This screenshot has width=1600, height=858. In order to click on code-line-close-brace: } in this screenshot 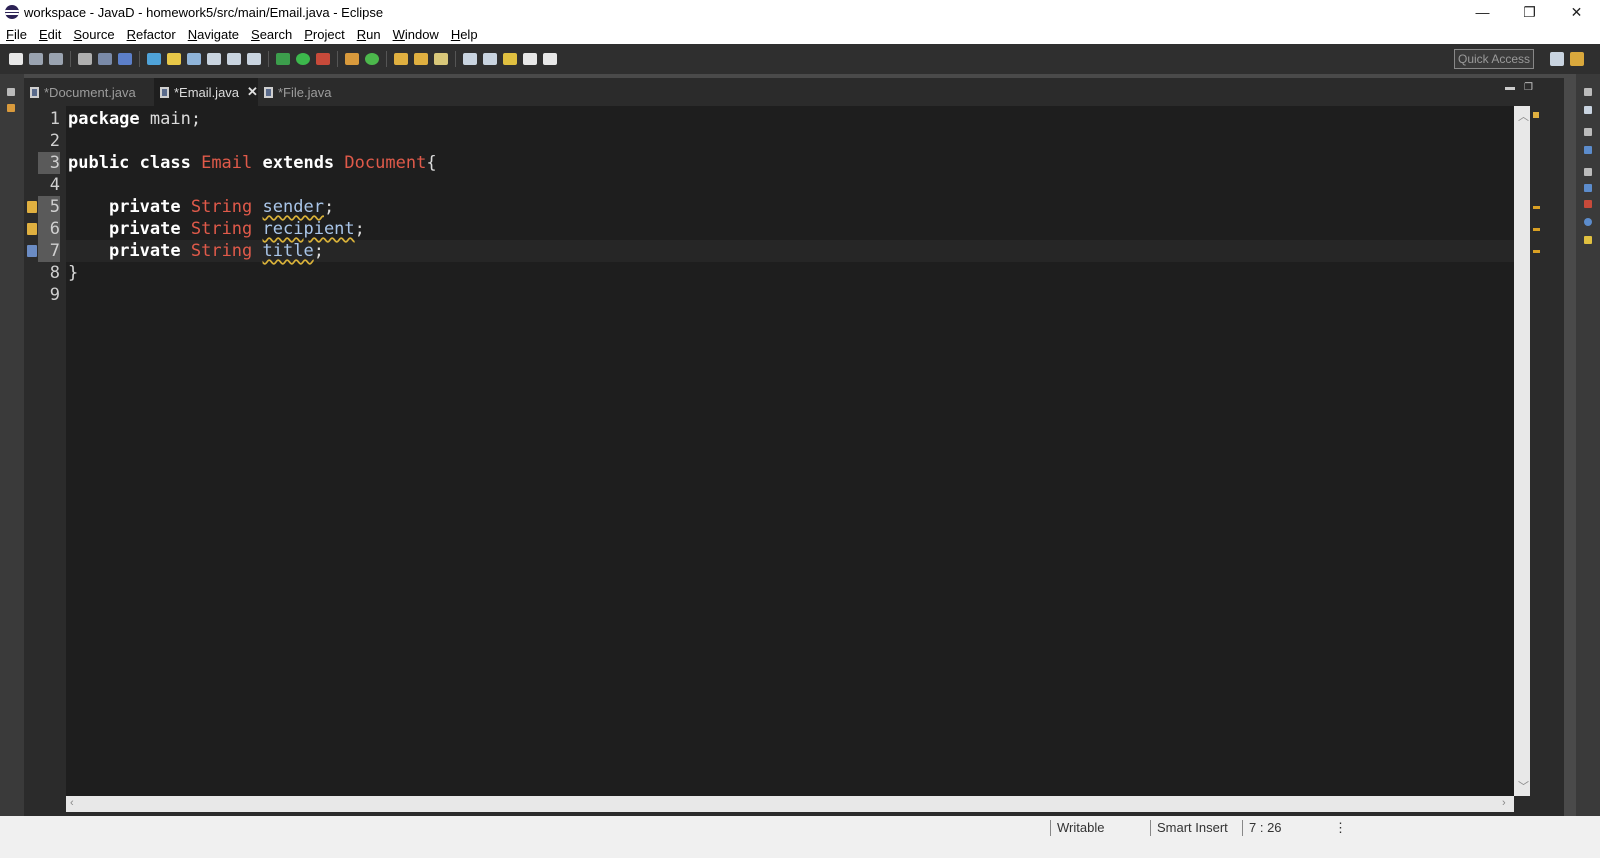, I will do `click(73, 273)`.